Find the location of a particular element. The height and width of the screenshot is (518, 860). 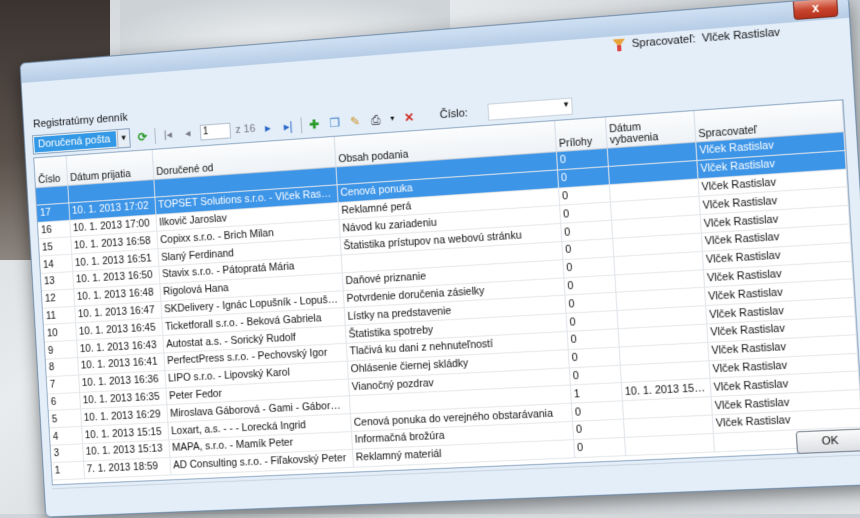

cell-cislo: 13 is located at coordinates (57, 281).